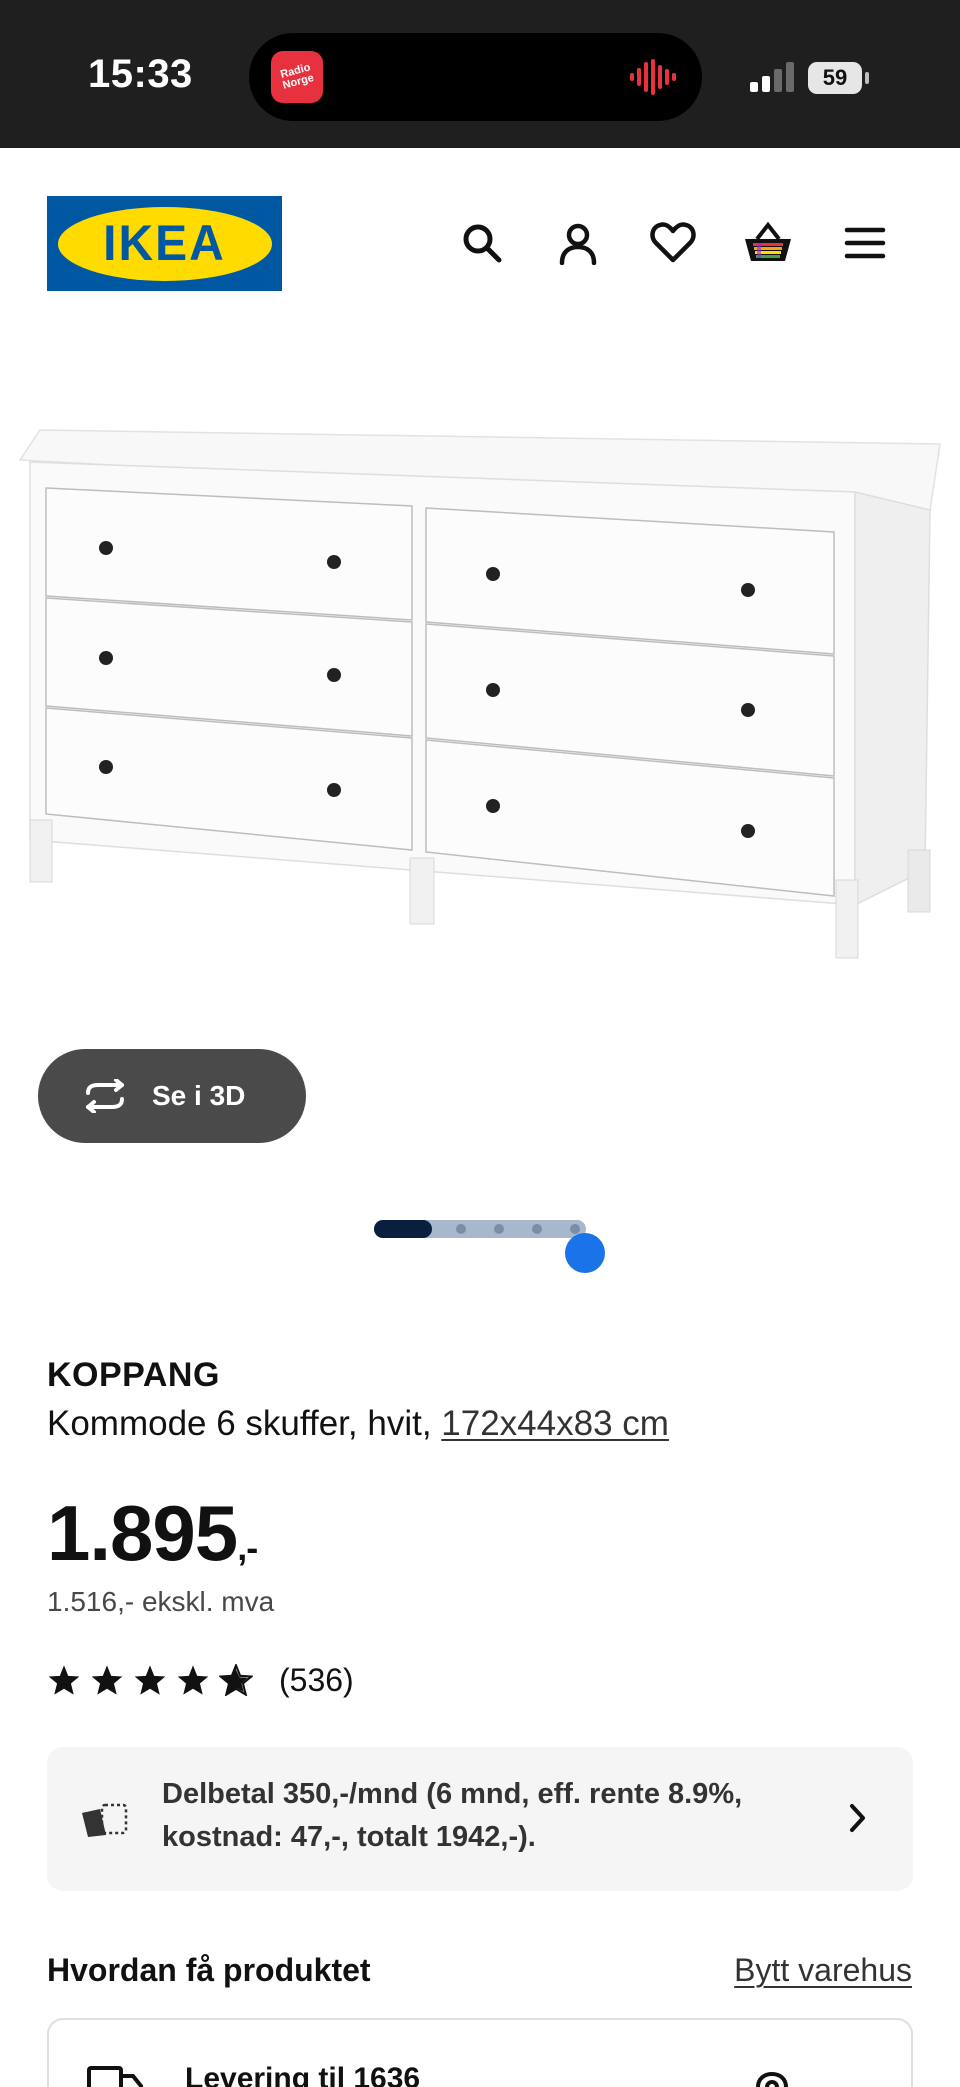  I want to click on basket-icon, so click(768, 243).